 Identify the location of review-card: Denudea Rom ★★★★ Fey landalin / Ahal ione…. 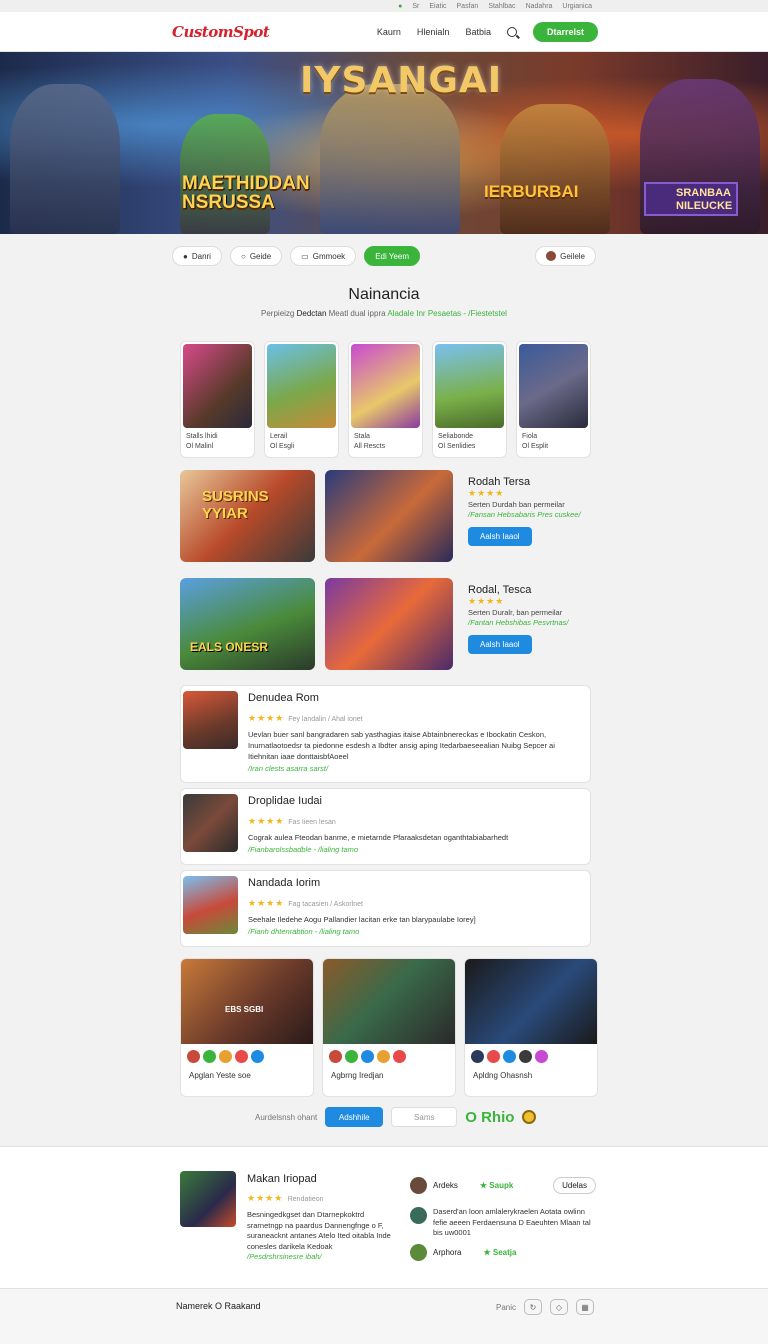
(385, 734).